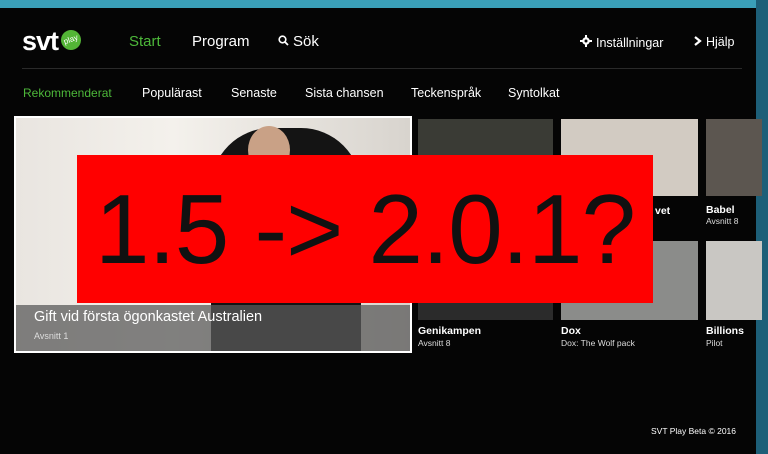 The width and height of the screenshot is (768, 454). Describe the element at coordinates (221, 41) in the screenshot. I see `nav-program: Program` at that location.